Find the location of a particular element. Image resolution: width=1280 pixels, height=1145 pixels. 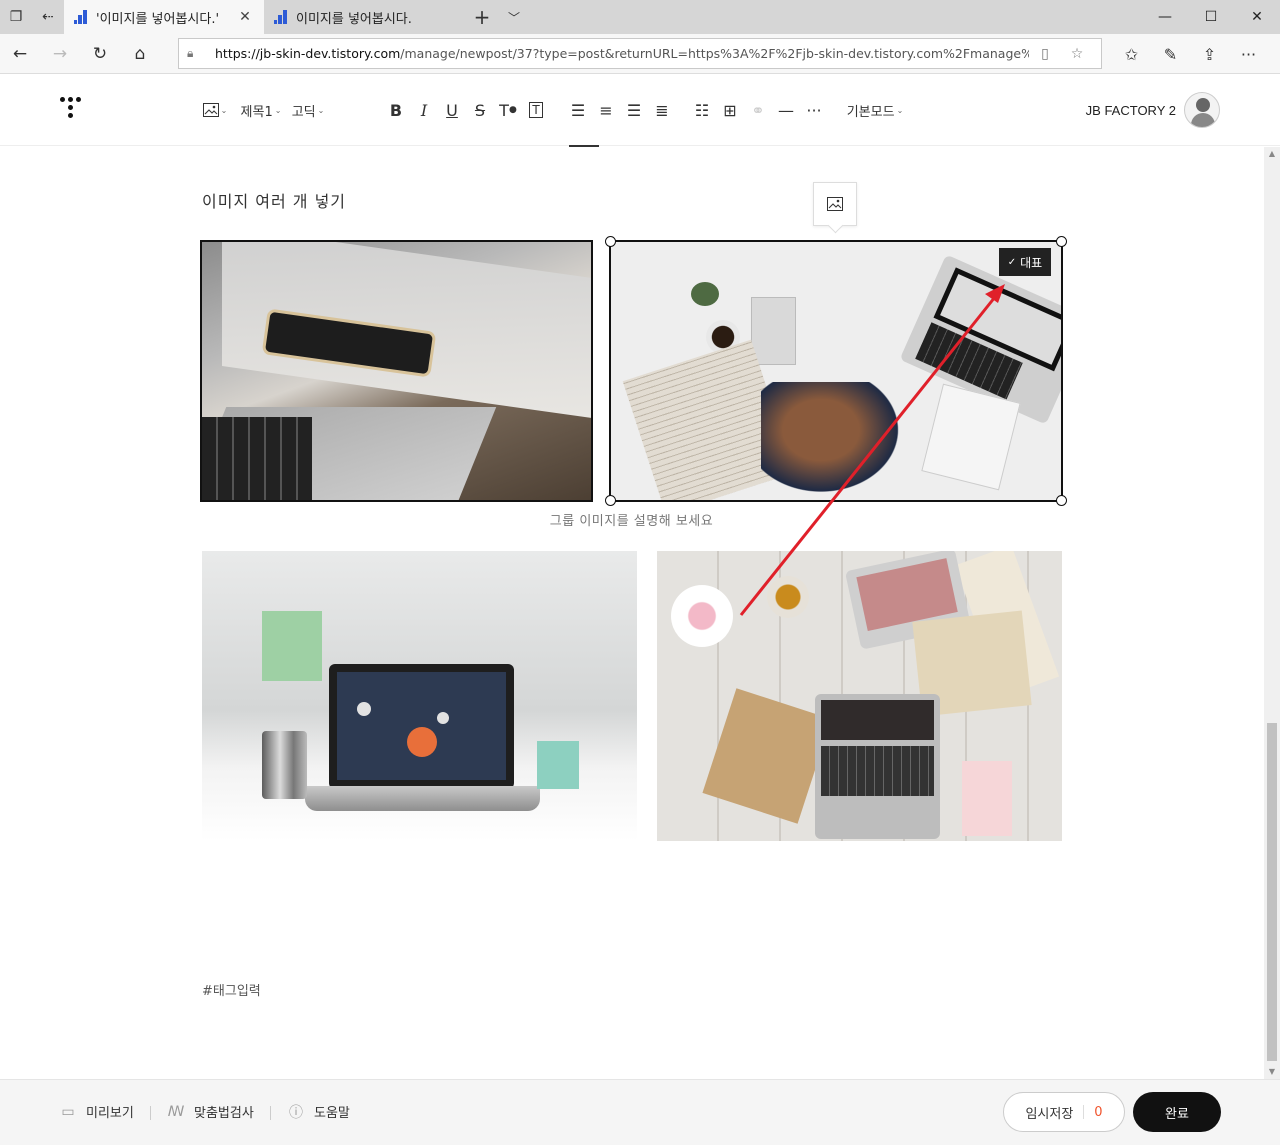

text-color-icon: T ● is located at coordinates (508, 110).